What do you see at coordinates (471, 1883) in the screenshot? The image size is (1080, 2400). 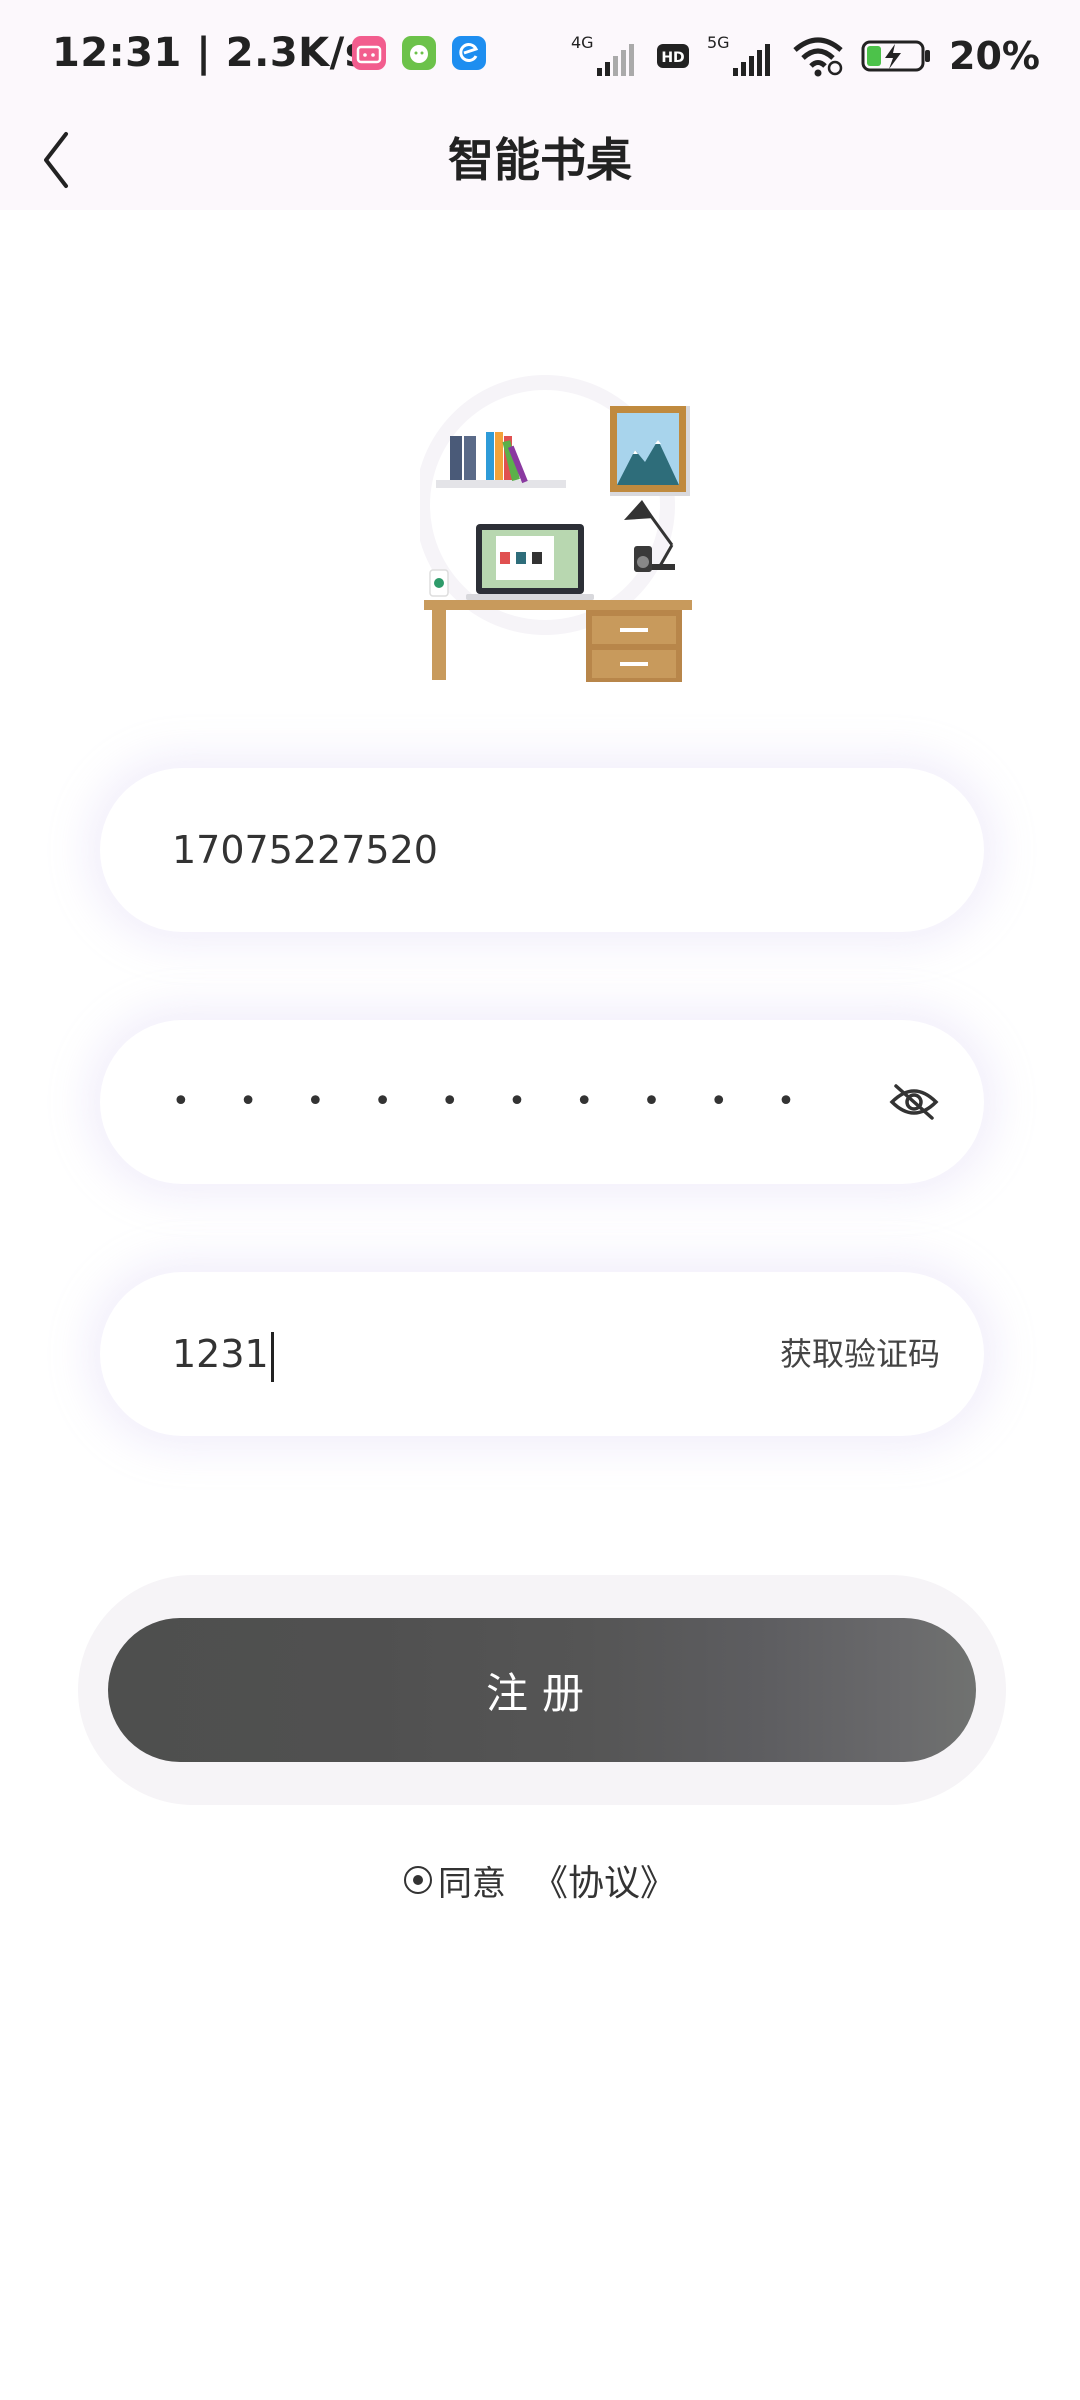 I see `agree-label: 同意` at bounding box center [471, 1883].